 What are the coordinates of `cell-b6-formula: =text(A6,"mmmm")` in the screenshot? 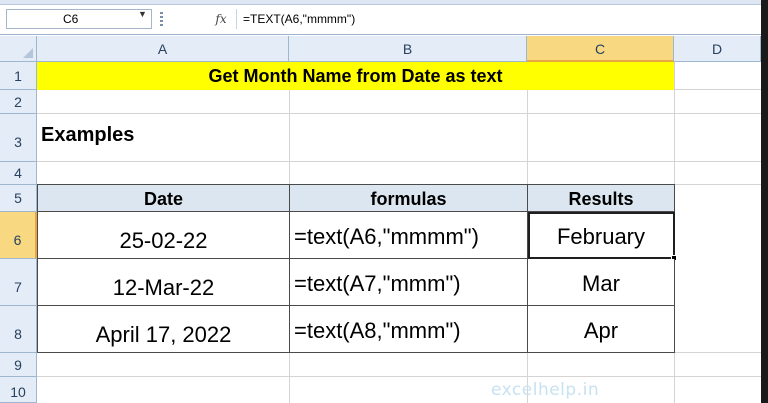 It's located at (409, 235).